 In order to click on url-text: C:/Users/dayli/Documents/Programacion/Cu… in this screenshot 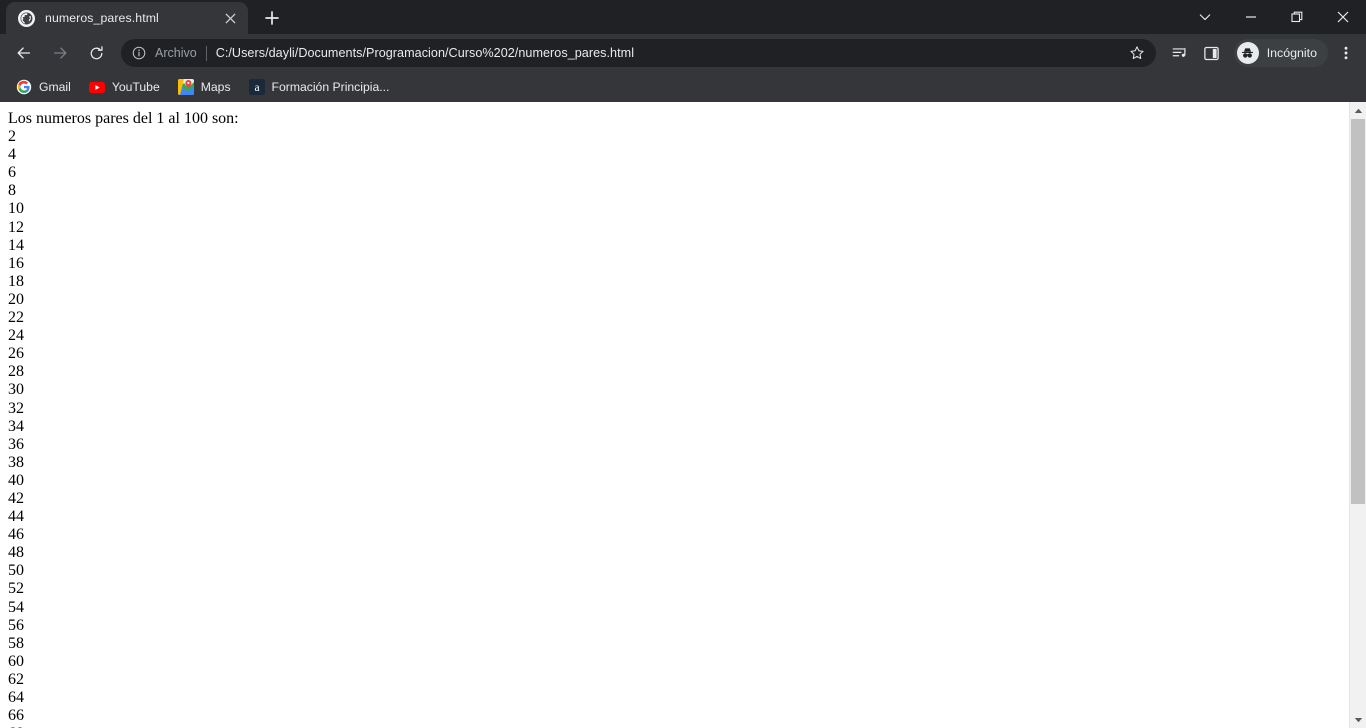, I will do `click(668, 53)`.